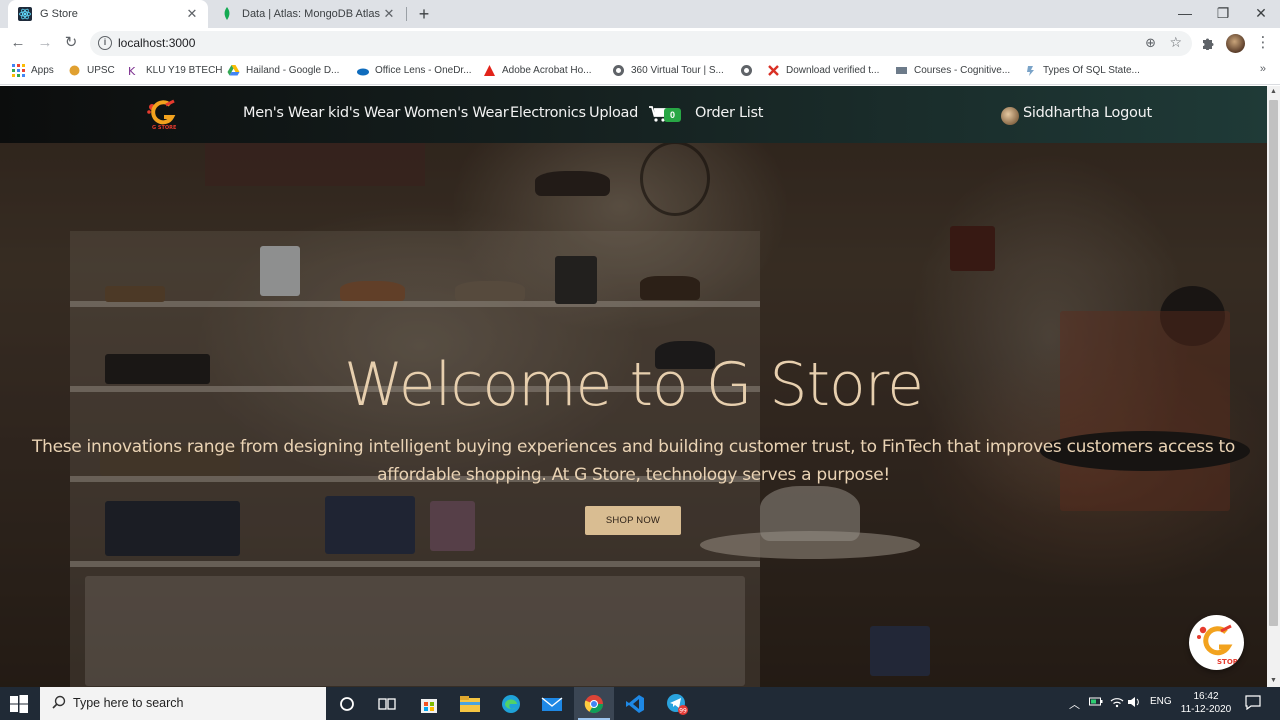 The height and width of the screenshot is (720, 1280). What do you see at coordinates (773, 70) in the screenshot?
I see `x-icon` at bounding box center [773, 70].